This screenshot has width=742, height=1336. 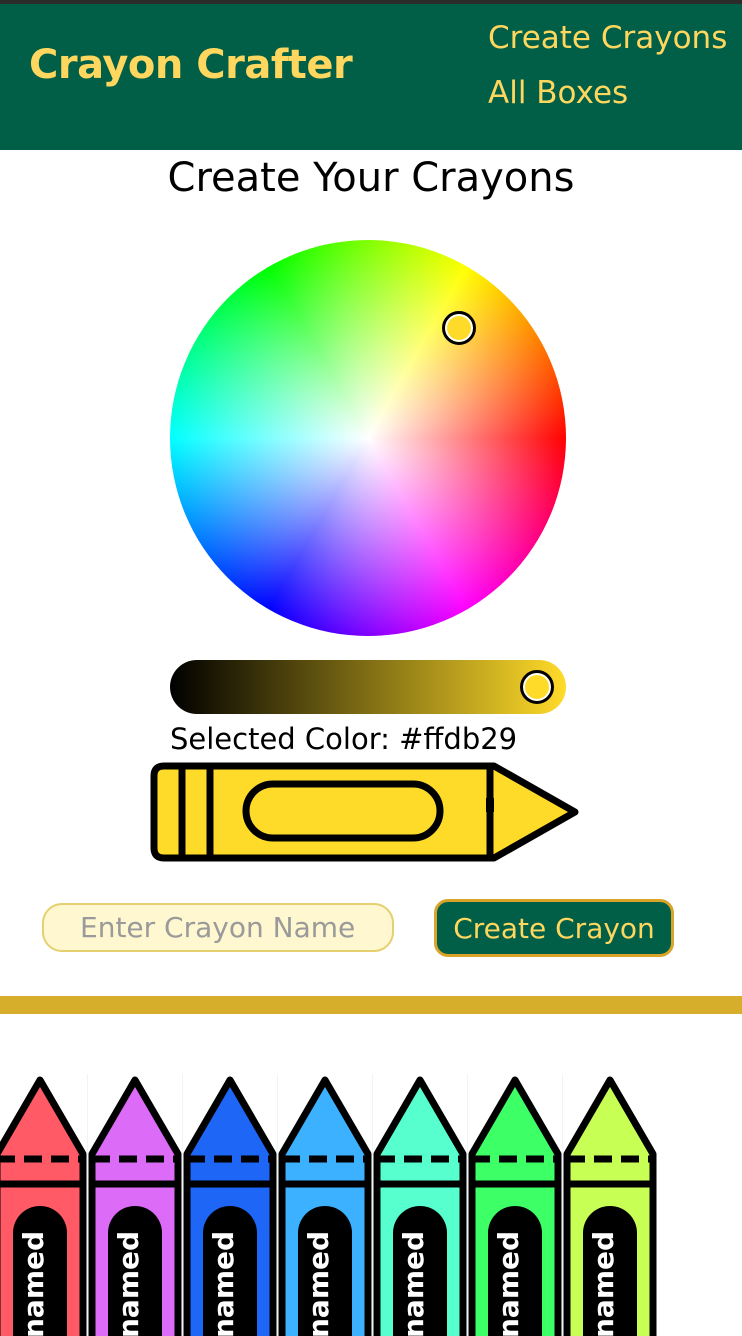 I want to click on color-wheel-handle, so click(x=459, y=328).